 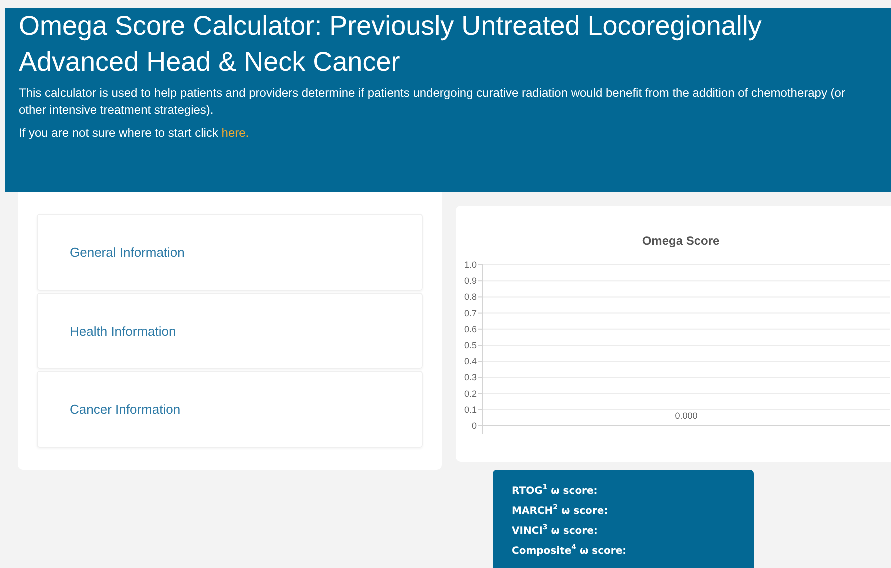 What do you see at coordinates (470, 361) in the screenshot?
I see `y-tick-label: 0.4` at bounding box center [470, 361].